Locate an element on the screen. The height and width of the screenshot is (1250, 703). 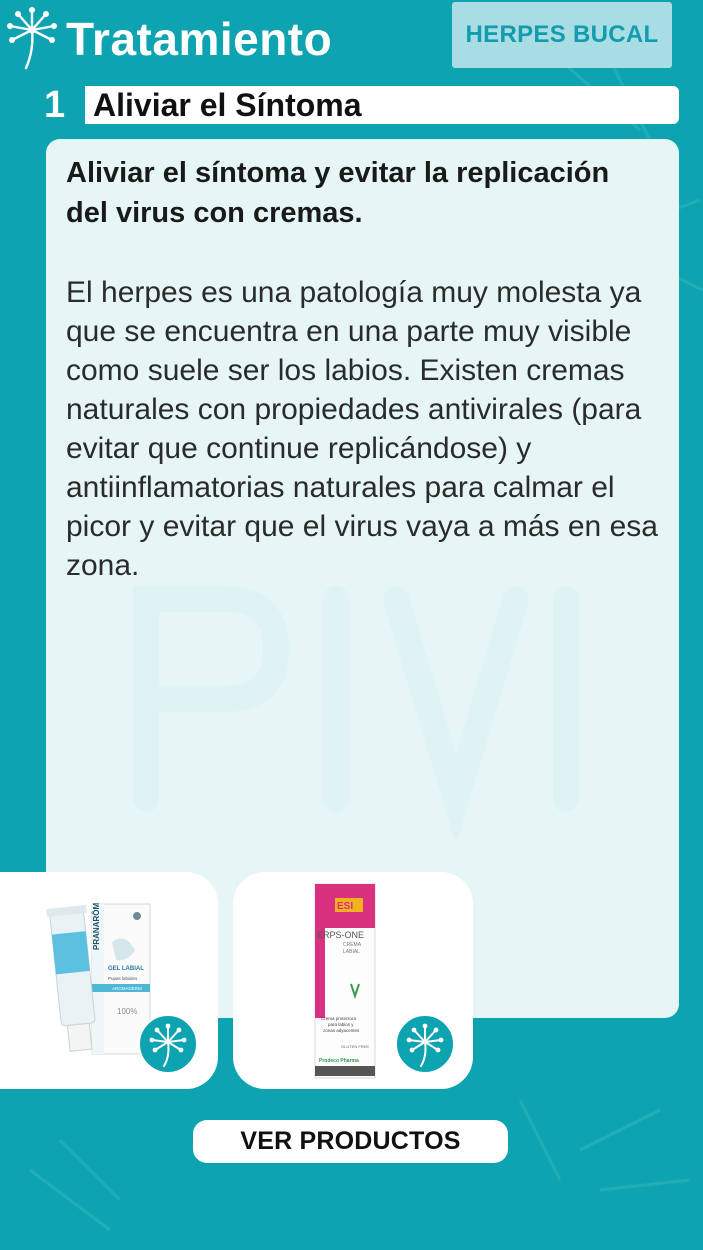
step-title-bar: Aliviar el Síntoma is located at coordinates (379, 105).